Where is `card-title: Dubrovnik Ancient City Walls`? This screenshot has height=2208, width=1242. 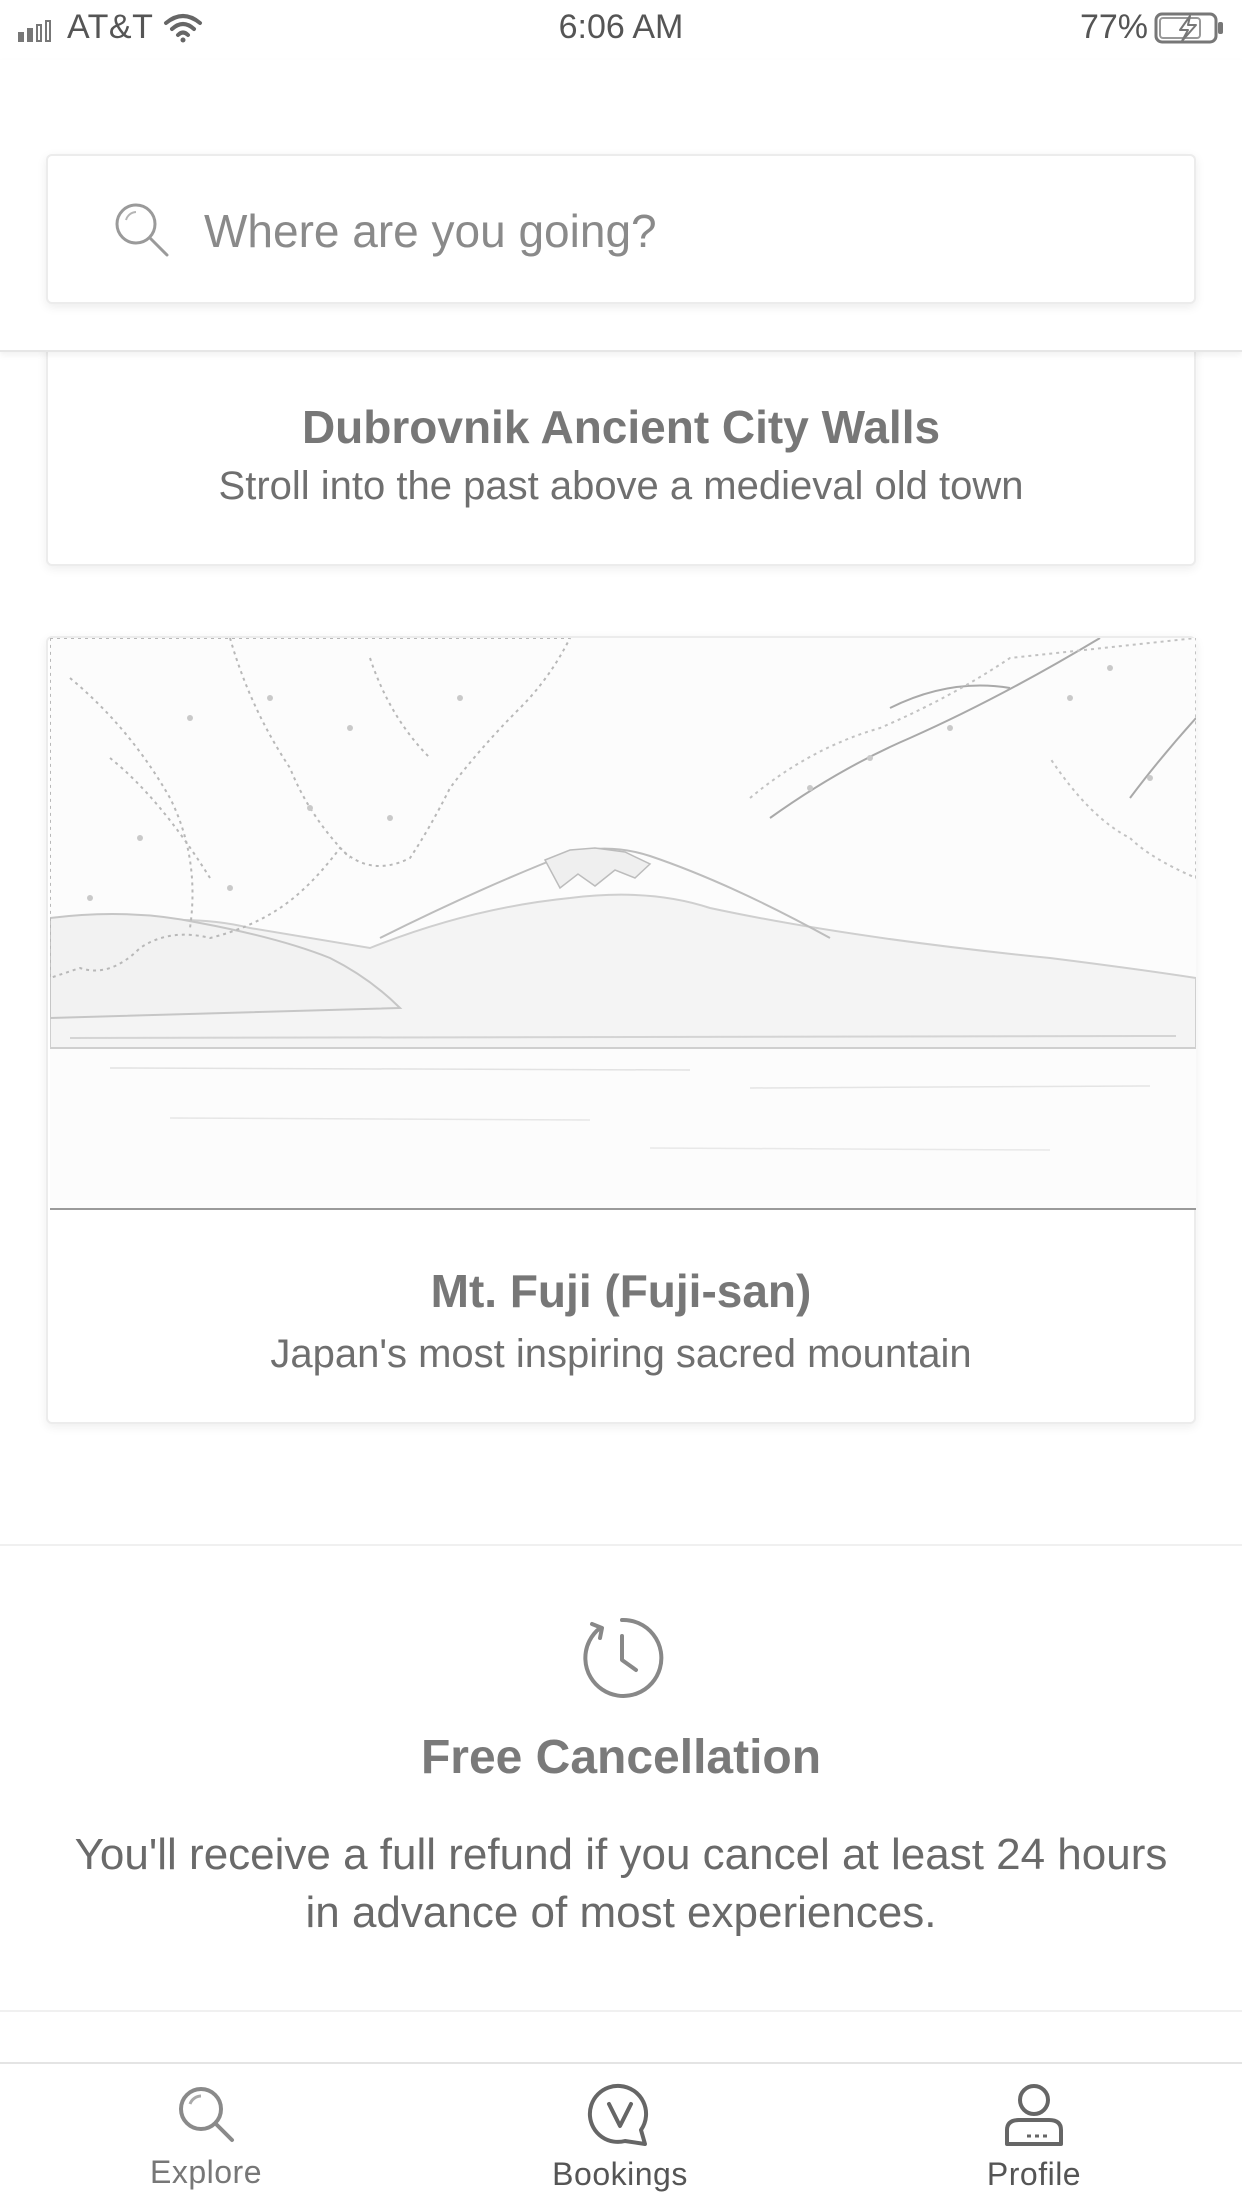 card-title: Dubrovnik Ancient City Walls is located at coordinates (621, 427).